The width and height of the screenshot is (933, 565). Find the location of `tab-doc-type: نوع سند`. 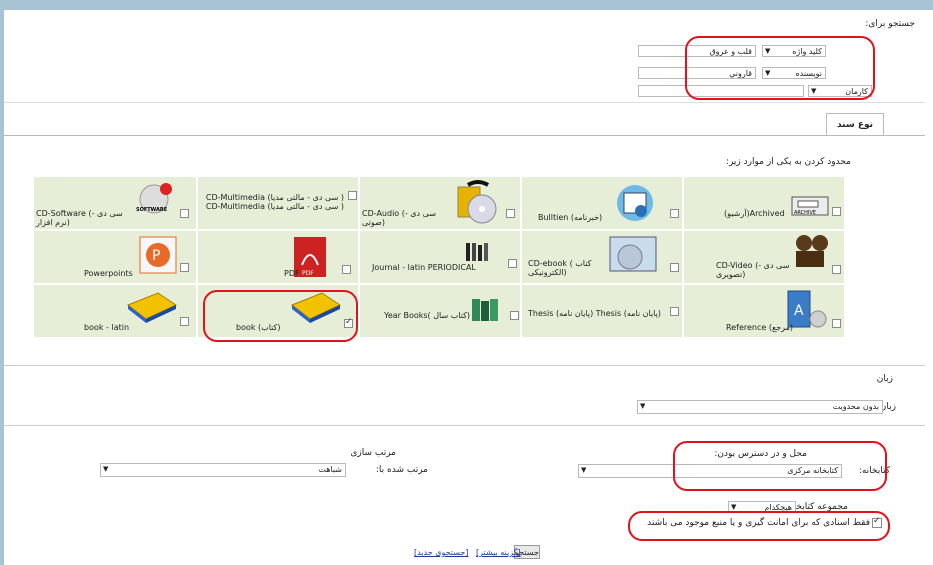

tab-doc-type: نوع سند is located at coordinates (855, 124).